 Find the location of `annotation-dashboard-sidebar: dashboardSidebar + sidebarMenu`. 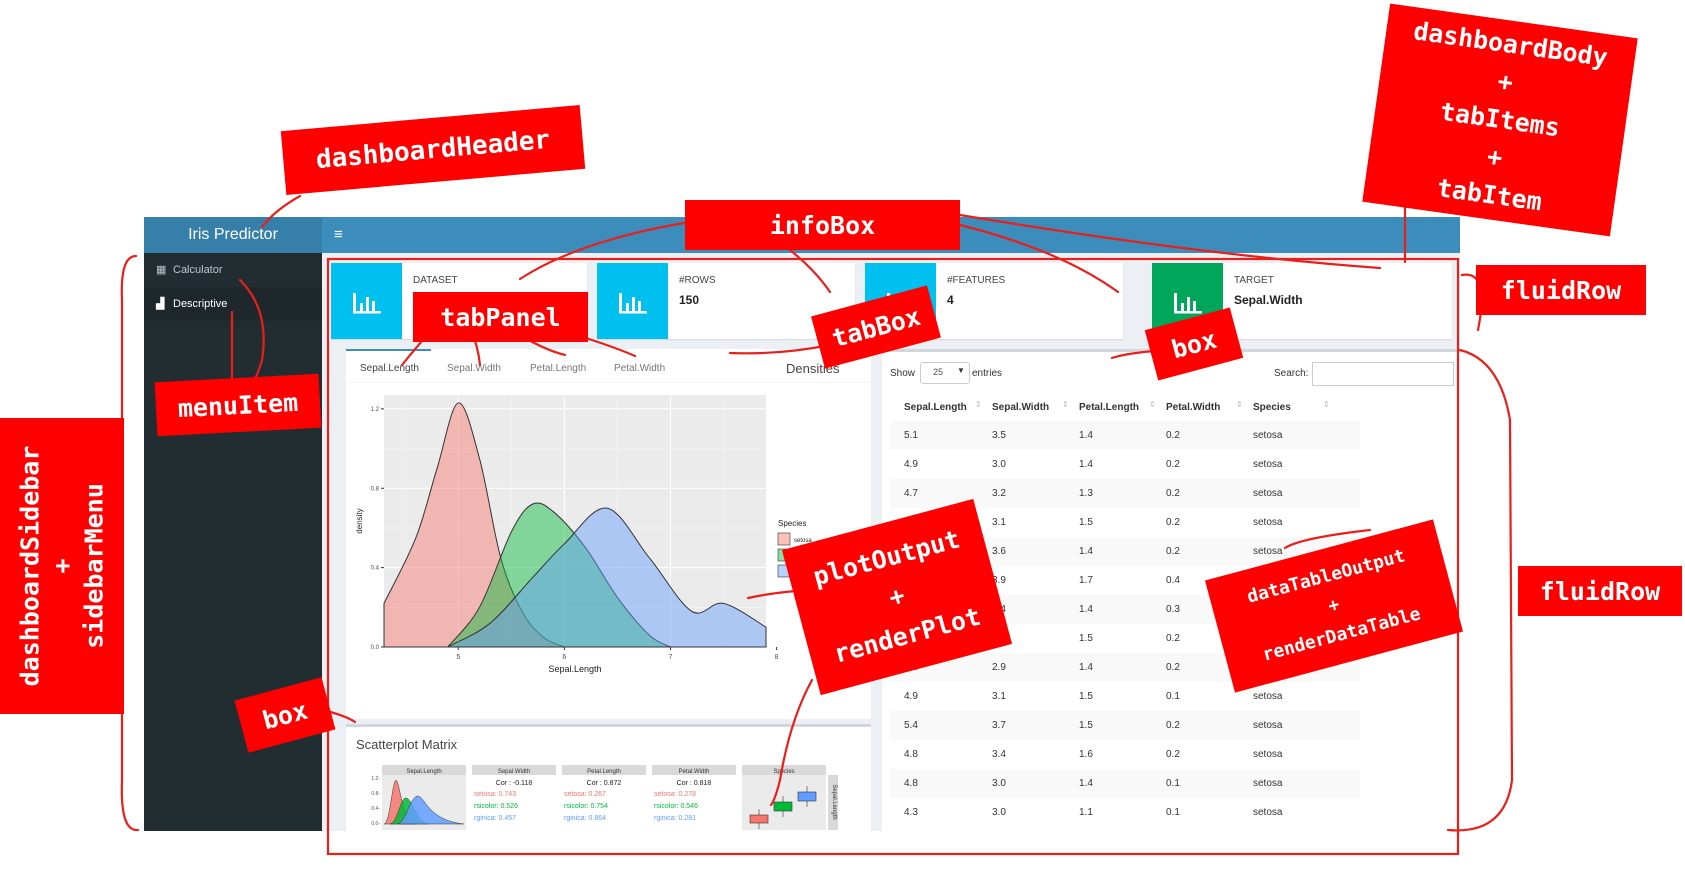

annotation-dashboard-sidebar: dashboardSidebar + sidebarMenu is located at coordinates (62, 566).